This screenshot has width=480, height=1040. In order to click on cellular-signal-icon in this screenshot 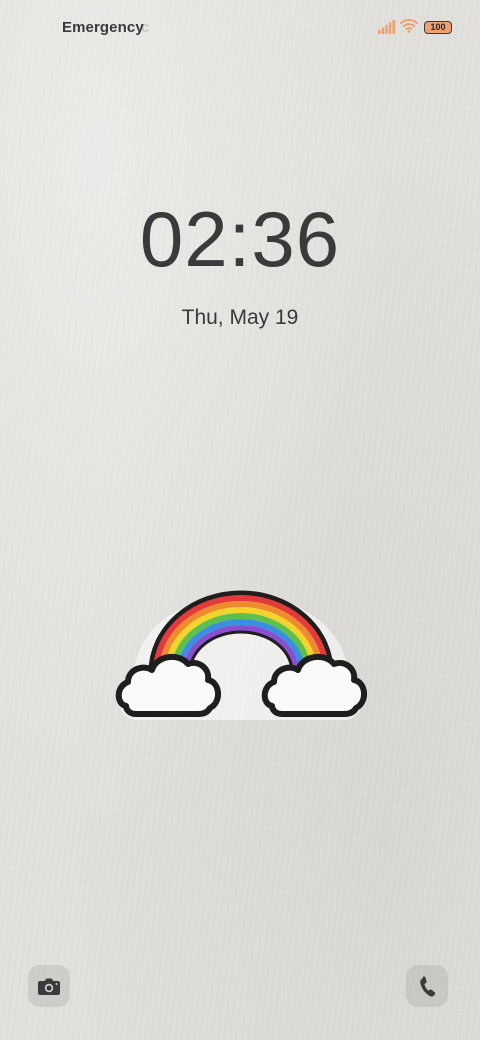, I will do `click(386, 27)`.